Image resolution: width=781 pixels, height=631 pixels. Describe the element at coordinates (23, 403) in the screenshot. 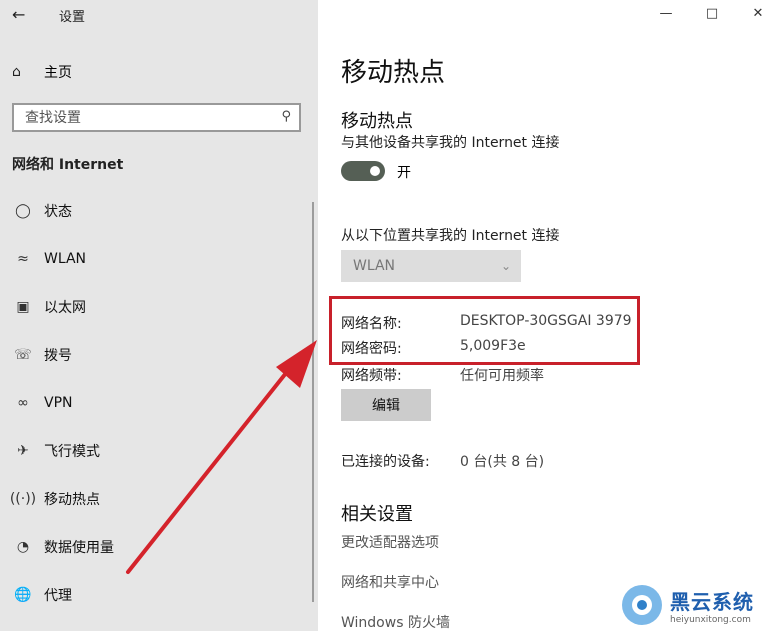

I see `vpn-icon: ∞` at that location.